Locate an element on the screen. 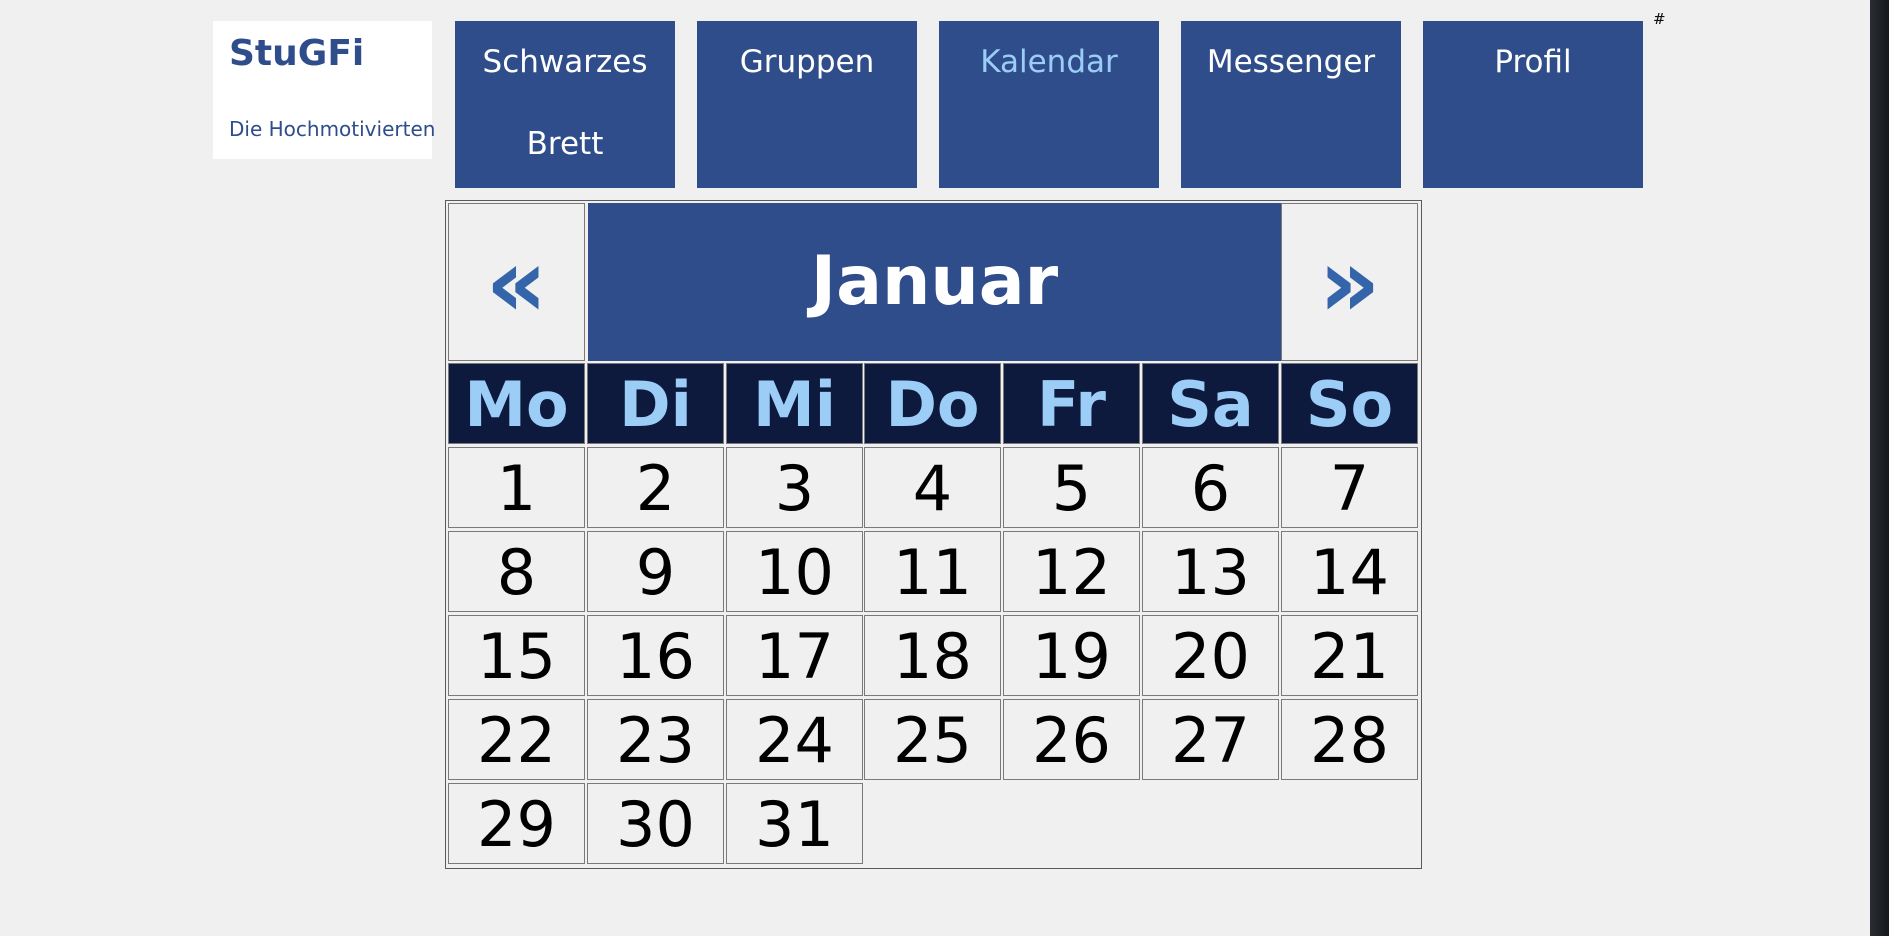  calendar-day: 18 is located at coordinates (932, 655).